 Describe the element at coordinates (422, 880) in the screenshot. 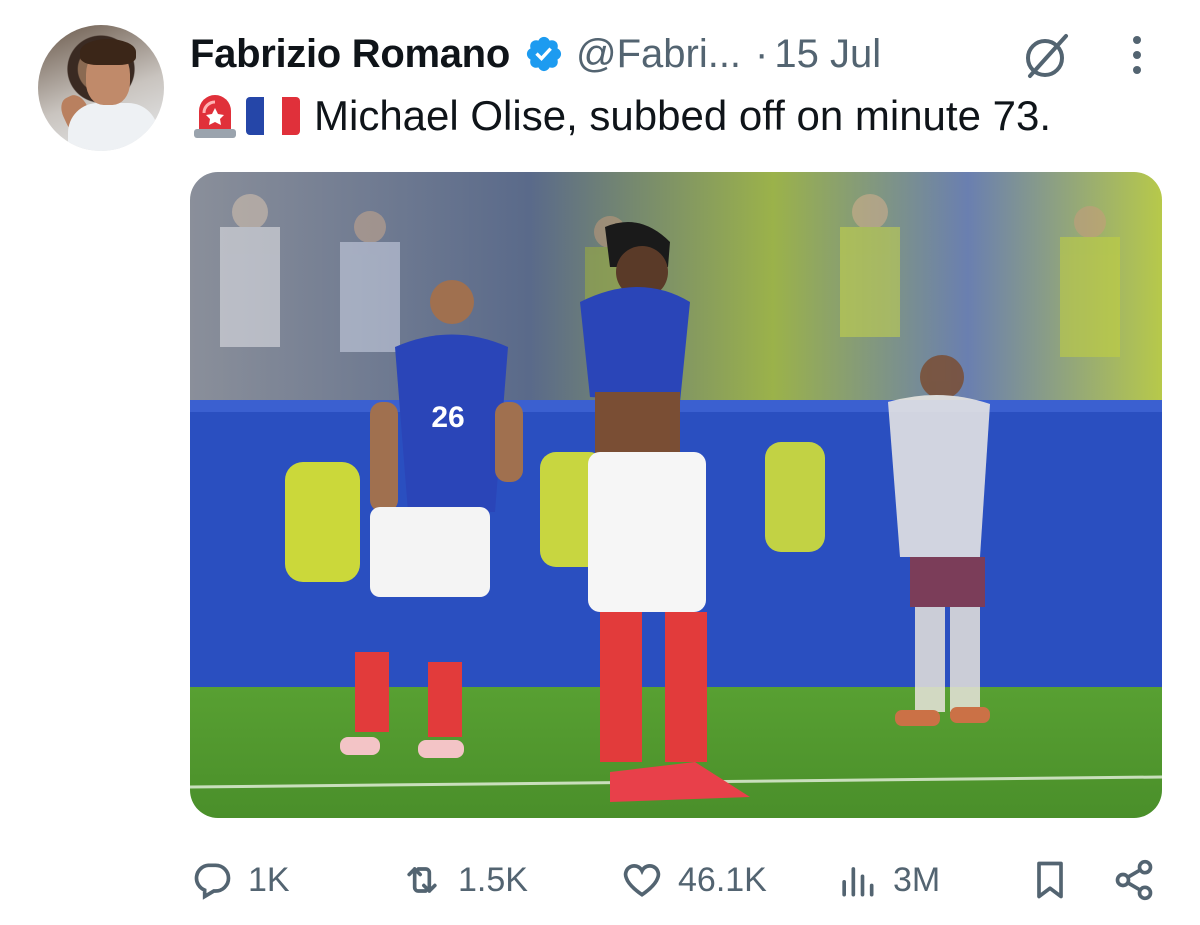

I see `retweet-icon` at that location.